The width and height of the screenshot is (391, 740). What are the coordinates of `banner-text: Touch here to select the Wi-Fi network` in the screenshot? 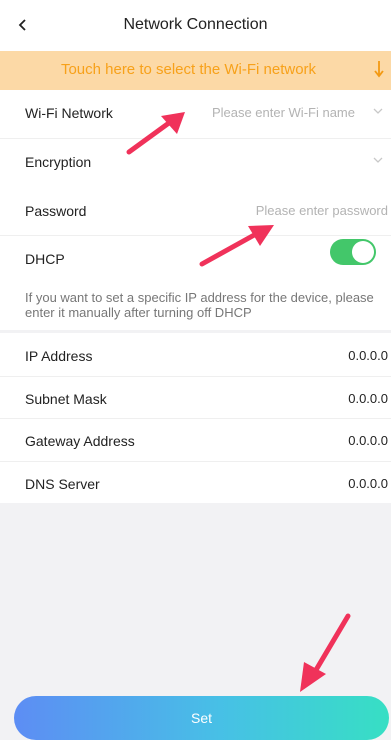 It's located at (188, 69).